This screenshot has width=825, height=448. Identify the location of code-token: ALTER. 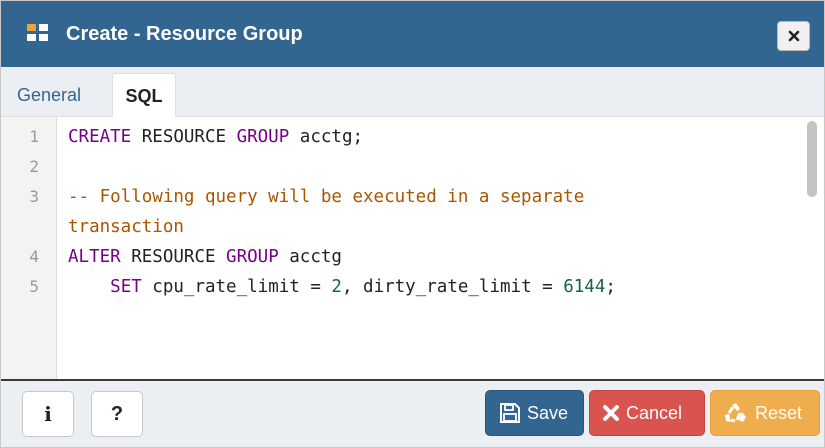
(94, 257).